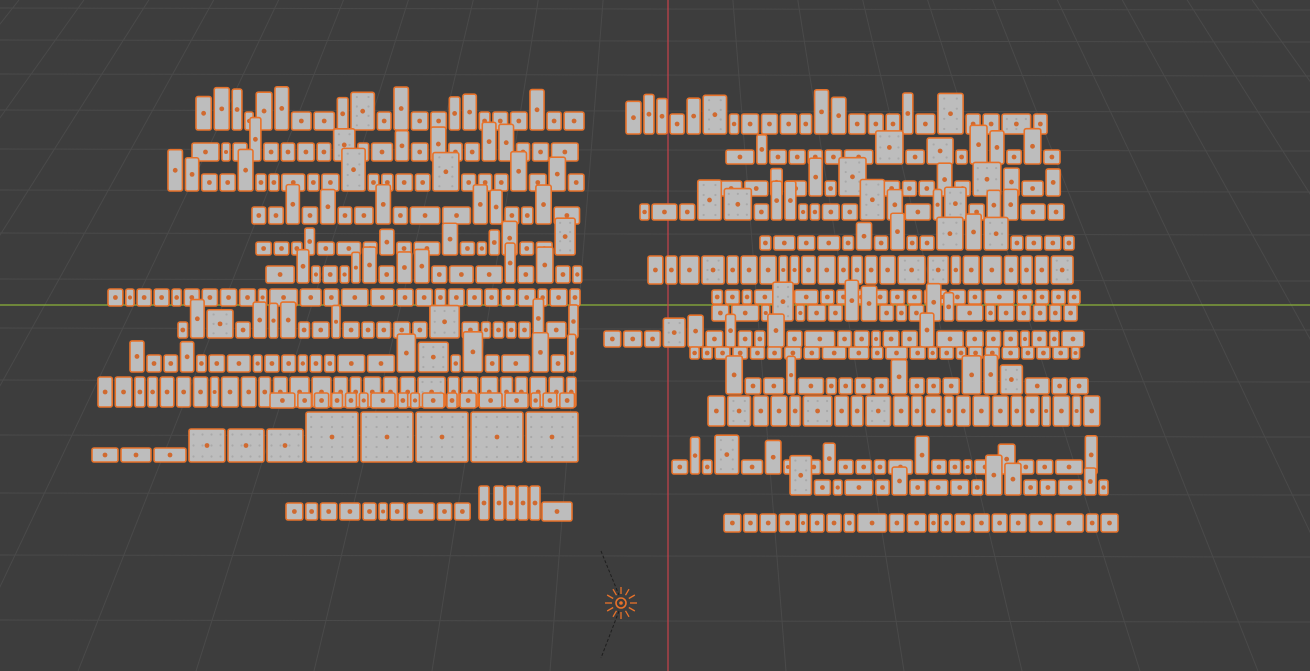  I want to click on sun-light-icon, so click(618, 604).